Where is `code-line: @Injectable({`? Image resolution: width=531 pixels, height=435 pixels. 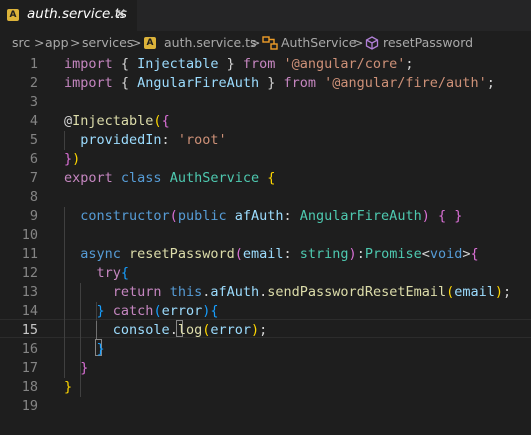
code-line: @Injectable({ is located at coordinates (117, 121).